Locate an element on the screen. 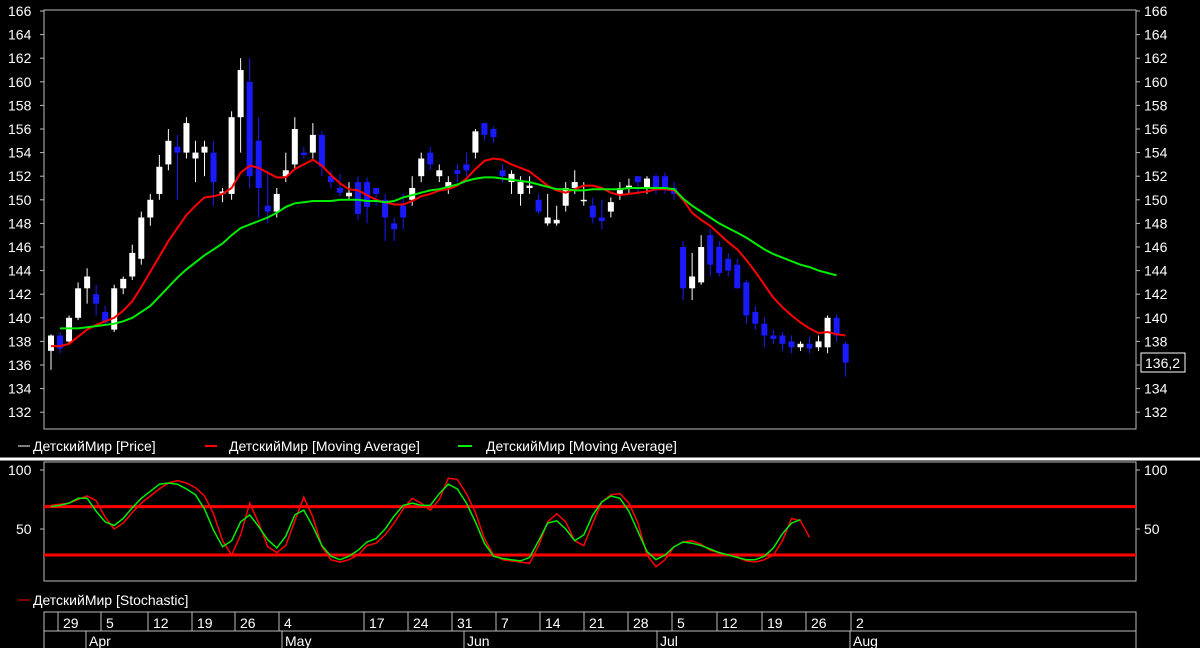  legend-price-label: ДетскийМир [Price] is located at coordinates (94, 446).